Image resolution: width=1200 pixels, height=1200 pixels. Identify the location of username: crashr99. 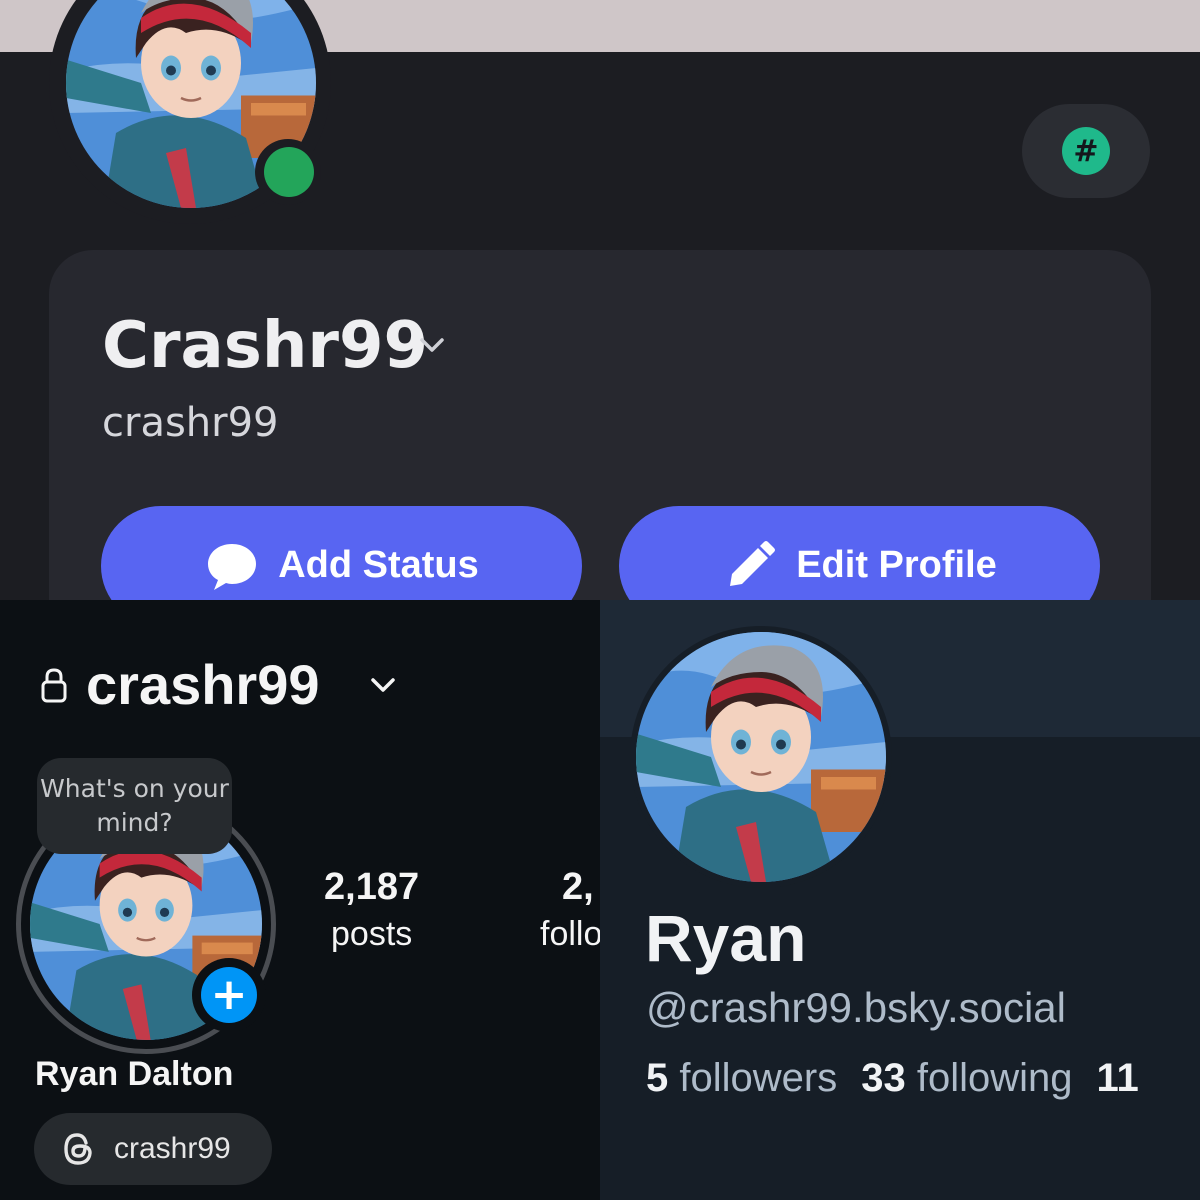
(190, 423).